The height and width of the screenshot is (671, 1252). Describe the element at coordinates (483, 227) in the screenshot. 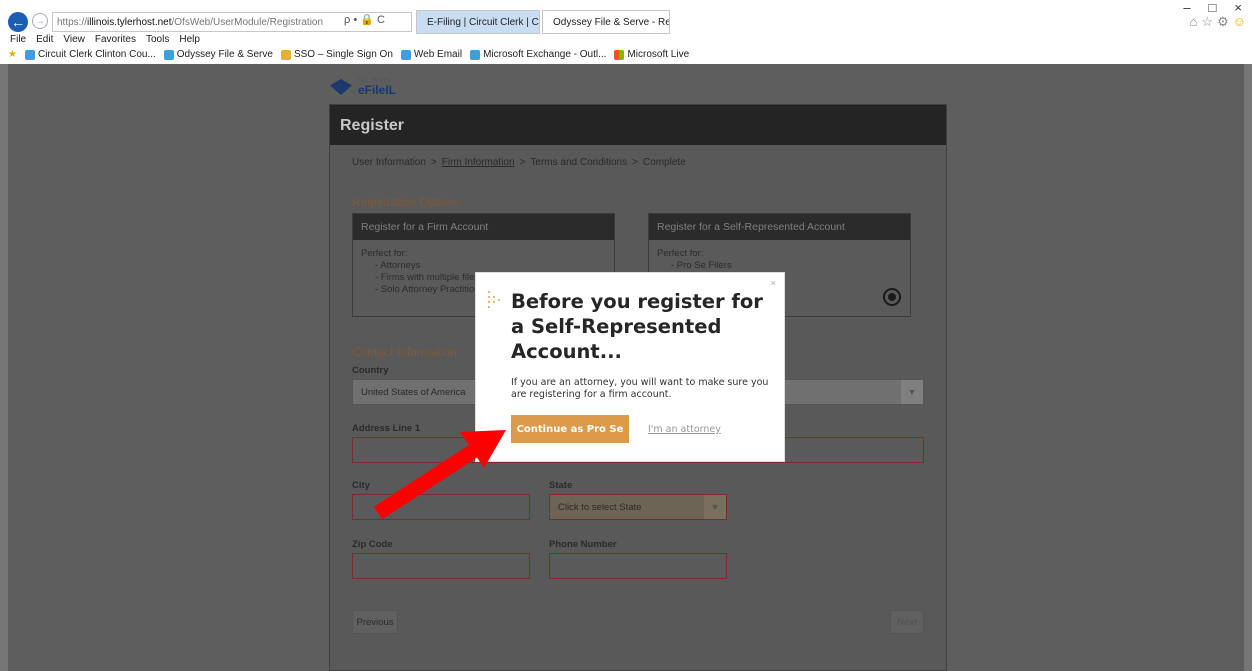

I see `firm-option-header: Register for a Firm Account` at that location.